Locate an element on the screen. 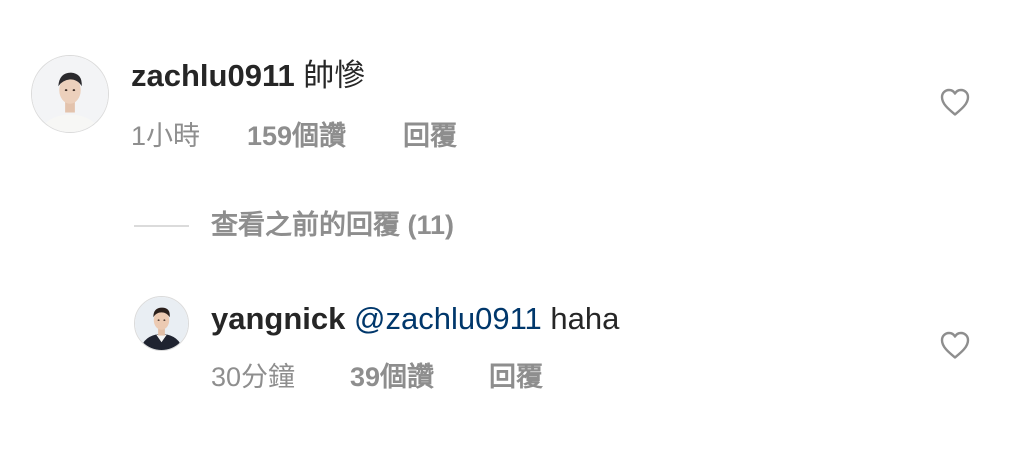 The image size is (1024, 458). comment-row: zachlu0911 帥慘 is located at coordinates (248, 76).